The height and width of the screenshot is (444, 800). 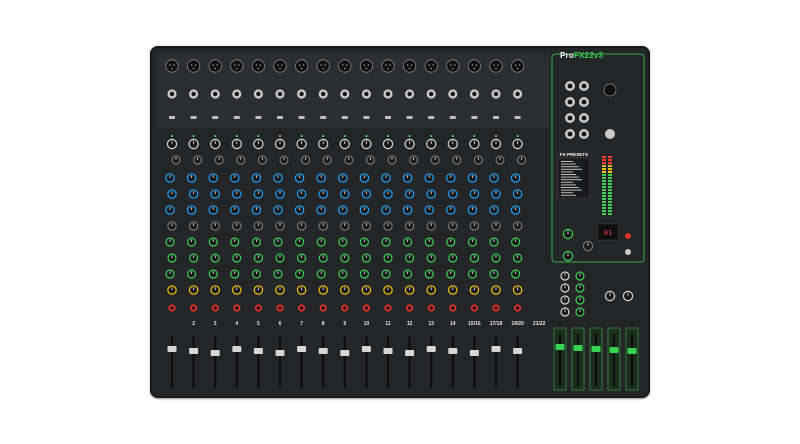 I want to click on fx-select-button, so click(x=628, y=252).